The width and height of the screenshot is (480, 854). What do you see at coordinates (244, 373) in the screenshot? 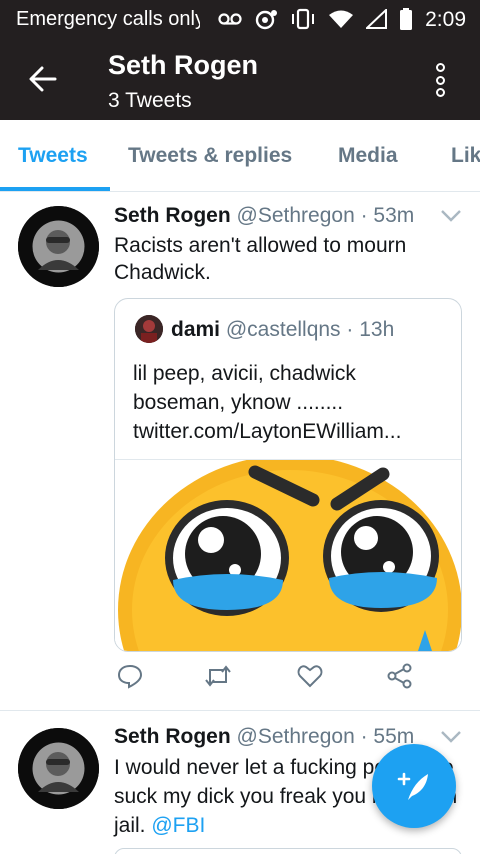
I see `quoted-text-line: lil peep, avicii, chadwick` at bounding box center [244, 373].